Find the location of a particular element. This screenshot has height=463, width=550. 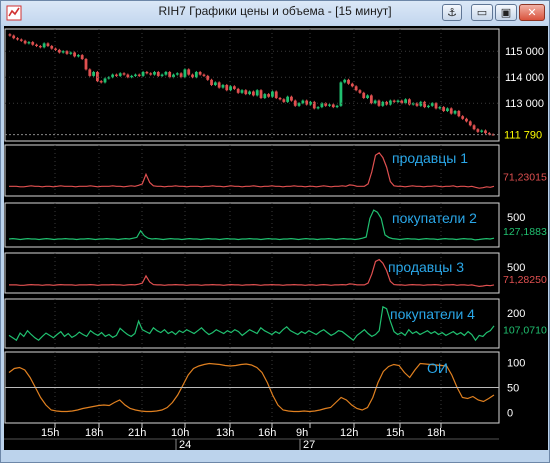

x-tick-label: 9h is located at coordinates (302, 433).